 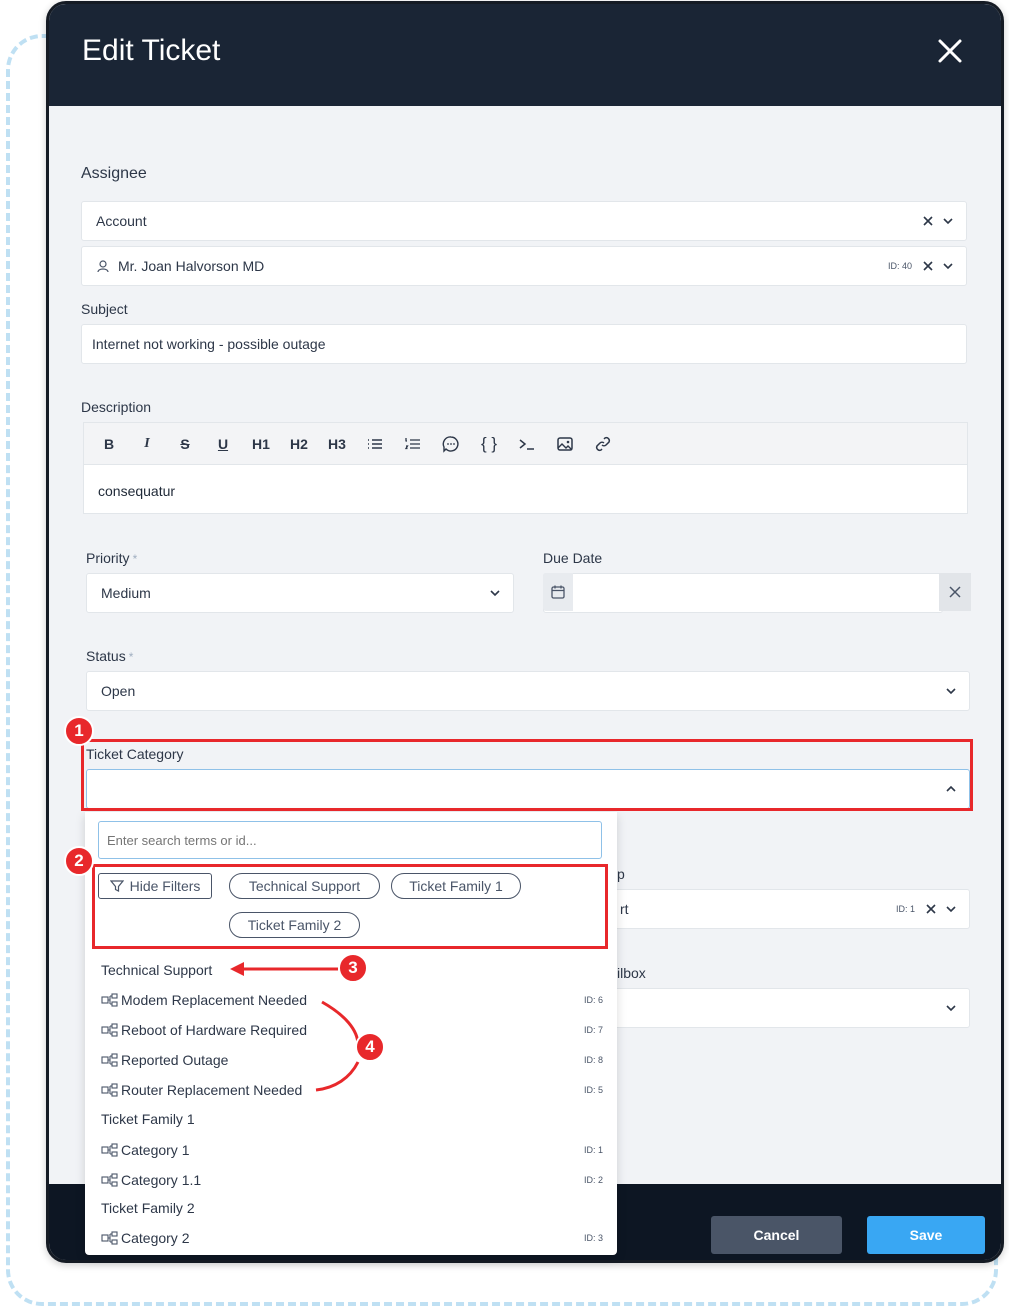 What do you see at coordinates (185, 444) in the screenshot?
I see `strikethrough-button: S` at bounding box center [185, 444].